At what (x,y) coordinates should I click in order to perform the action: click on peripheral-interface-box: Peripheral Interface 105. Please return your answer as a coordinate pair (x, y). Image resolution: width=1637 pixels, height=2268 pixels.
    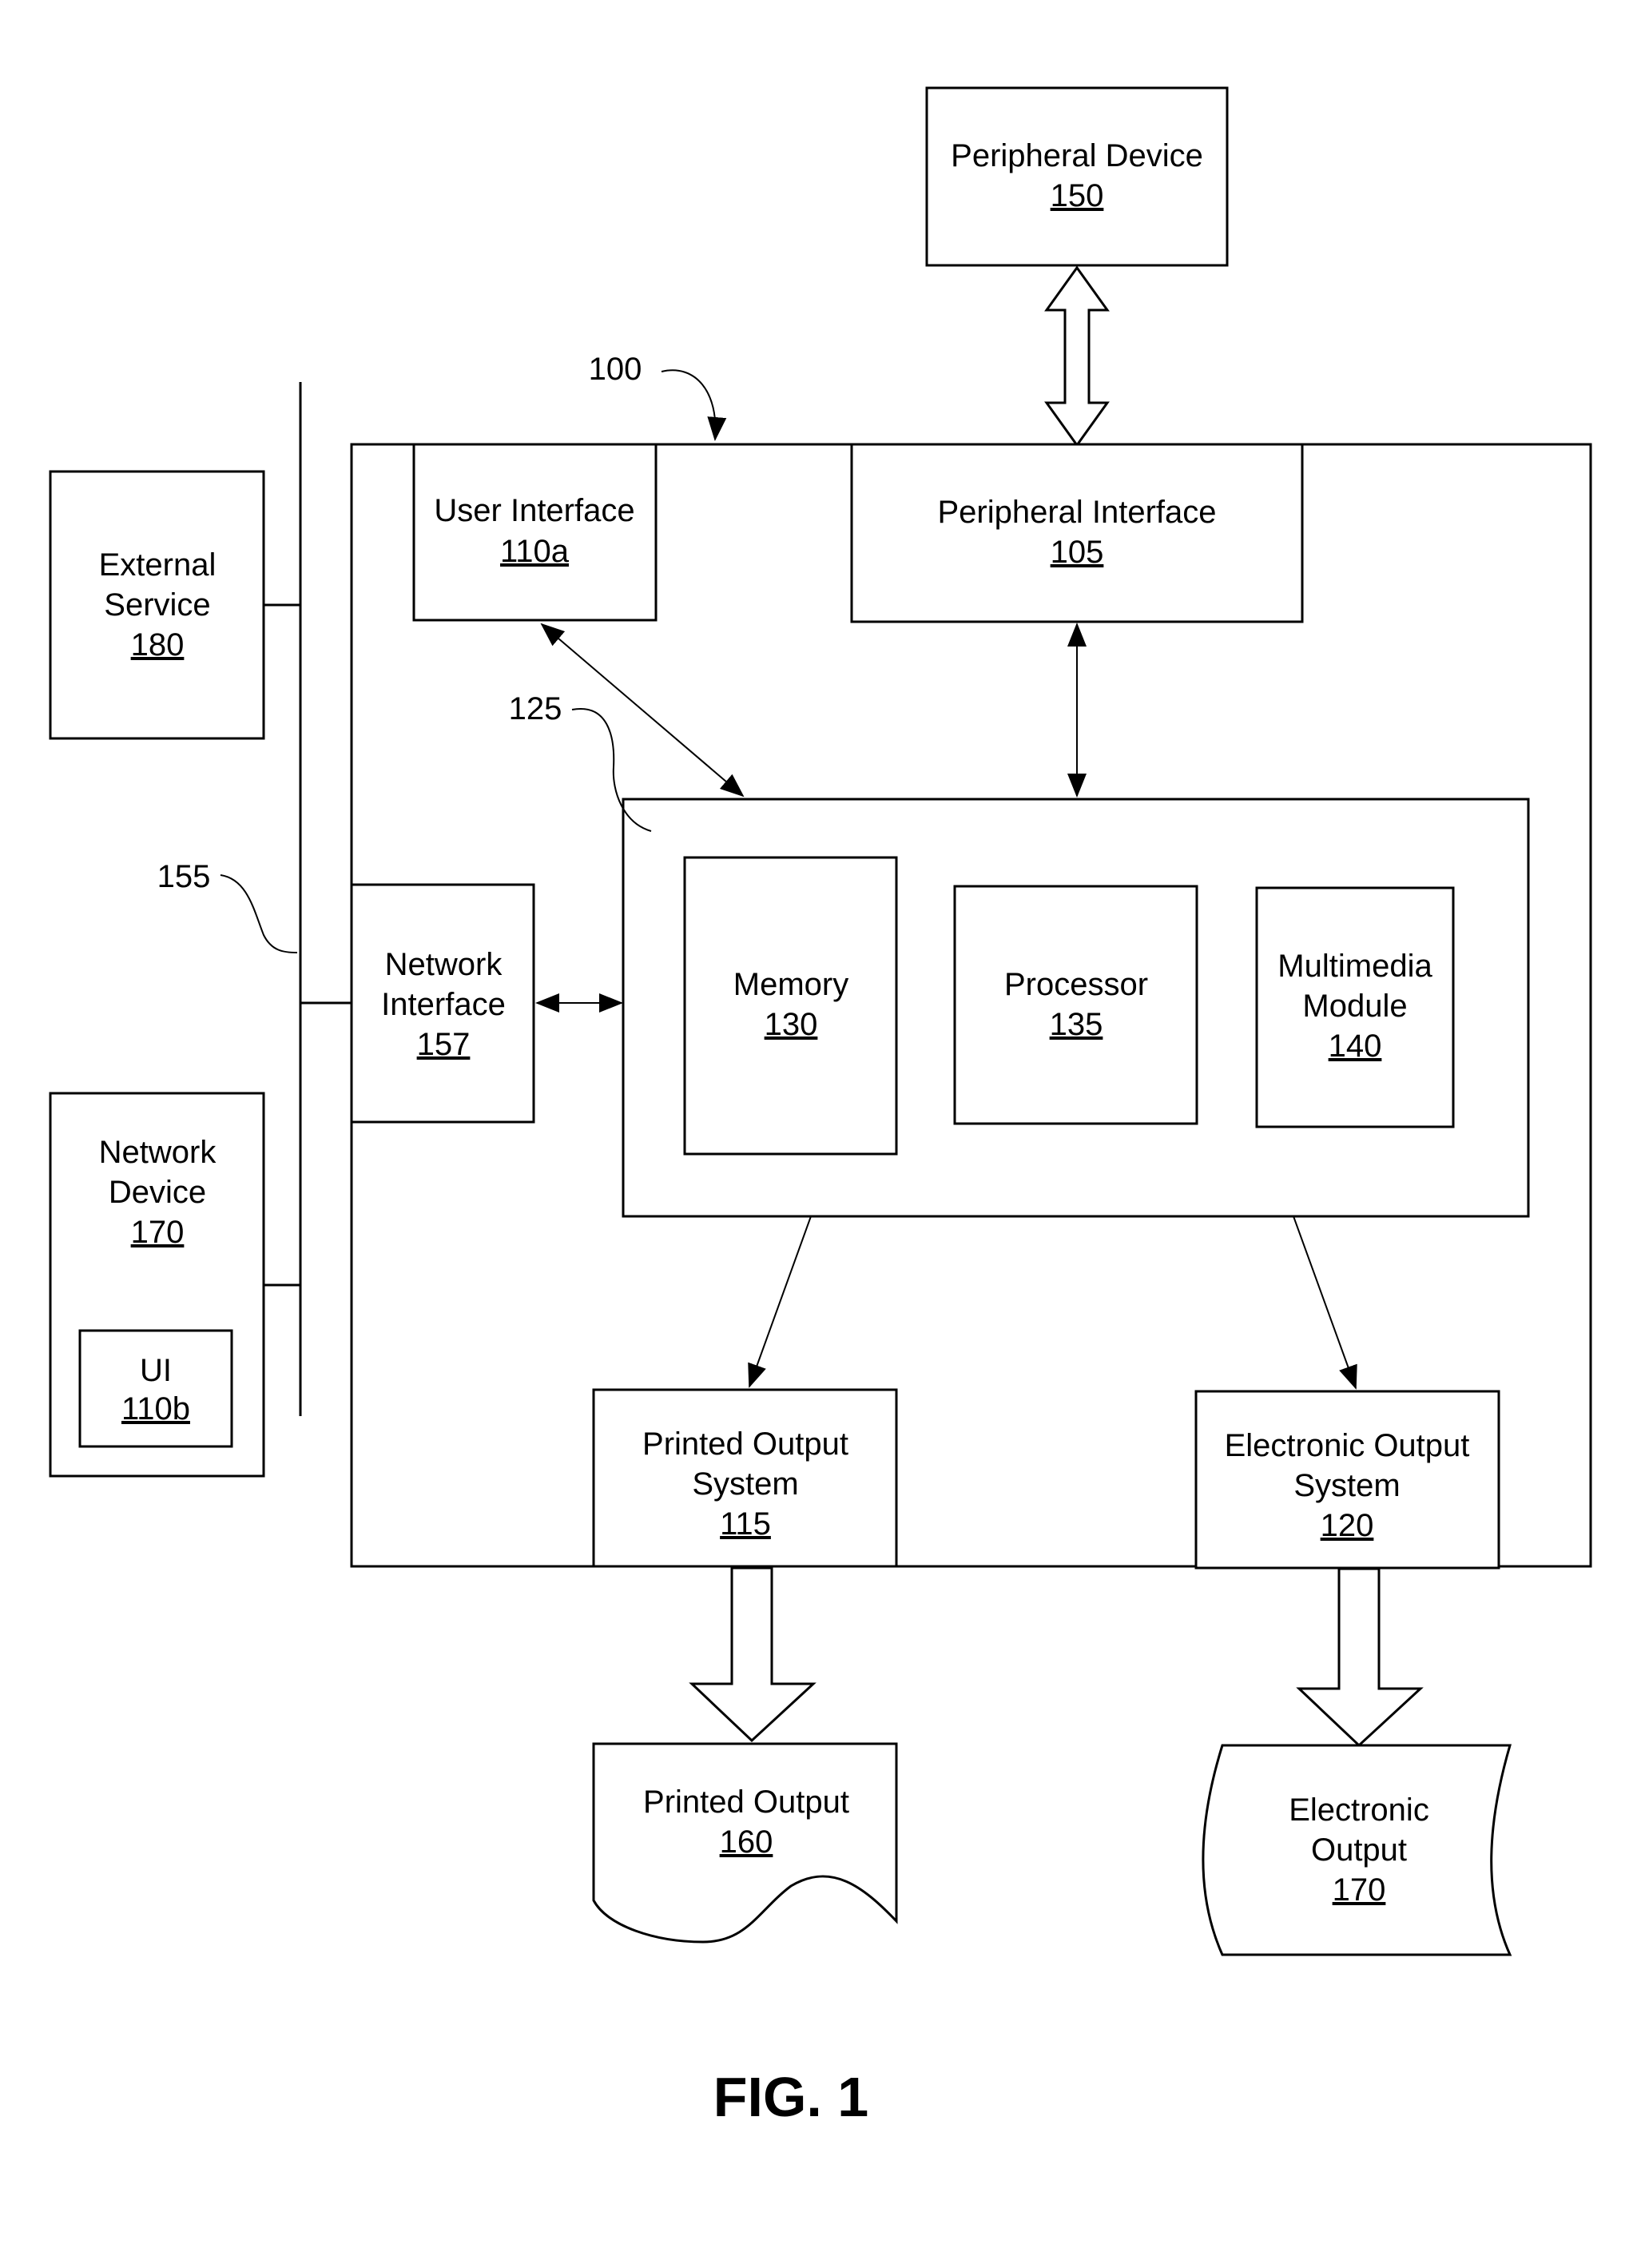
    Looking at the image, I should click on (1077, 533).